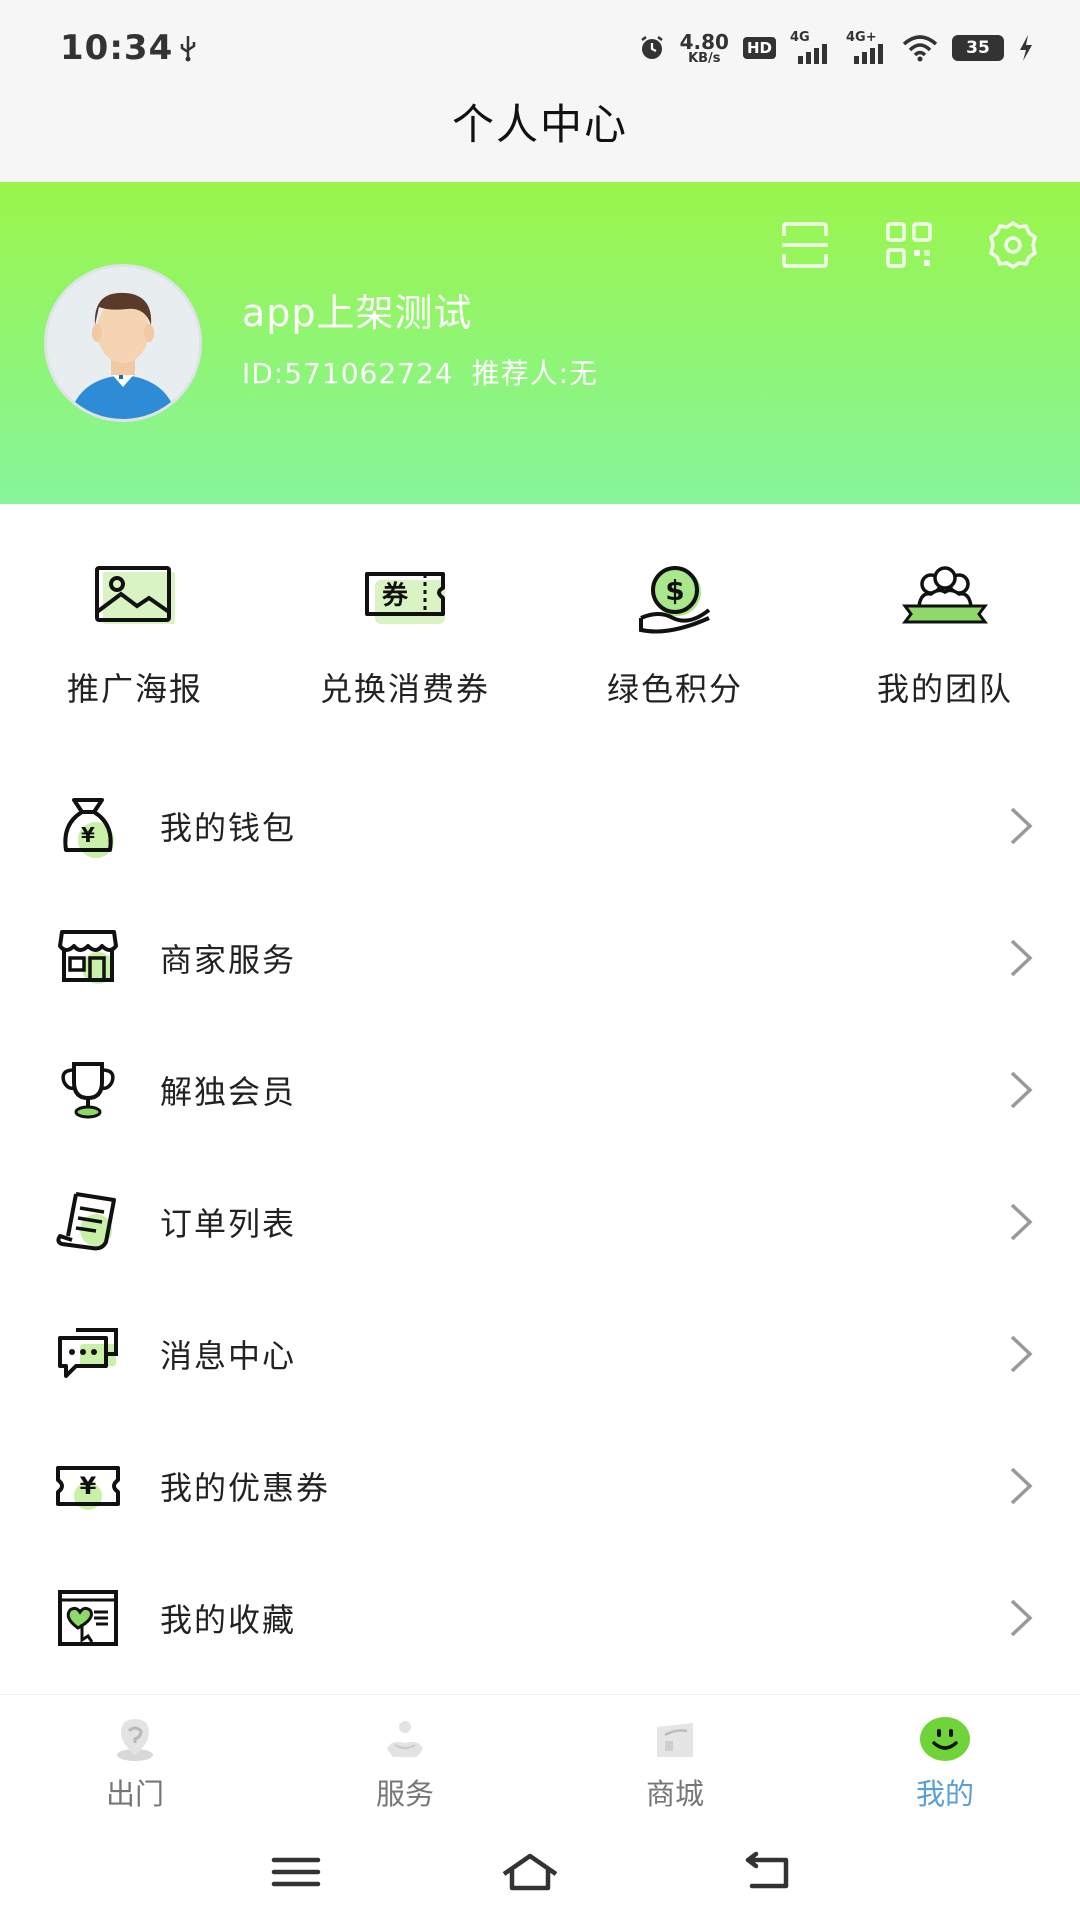  Describe the element at coordinates (530, 1873) in the screenshot. I see `home-icon` at that location.